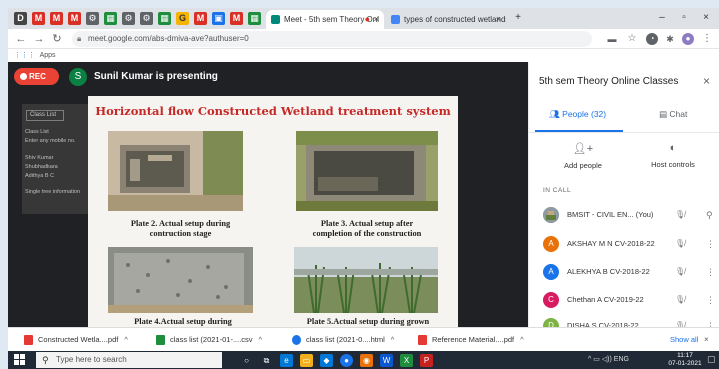 The width and height of the screenshot is (719, 369). What do you see at coordinates (673, 114) in the screenshot?
I see `tab-chat: ▤ Chat` at bounding box center [673, 114].